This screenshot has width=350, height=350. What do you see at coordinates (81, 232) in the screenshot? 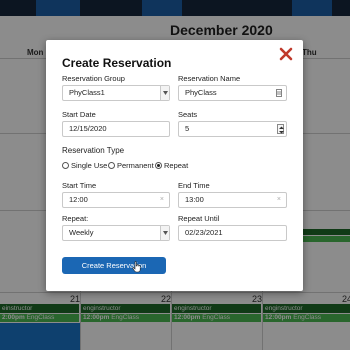
I see `repeat-value: Weekly` at bounding box center [81, 232].